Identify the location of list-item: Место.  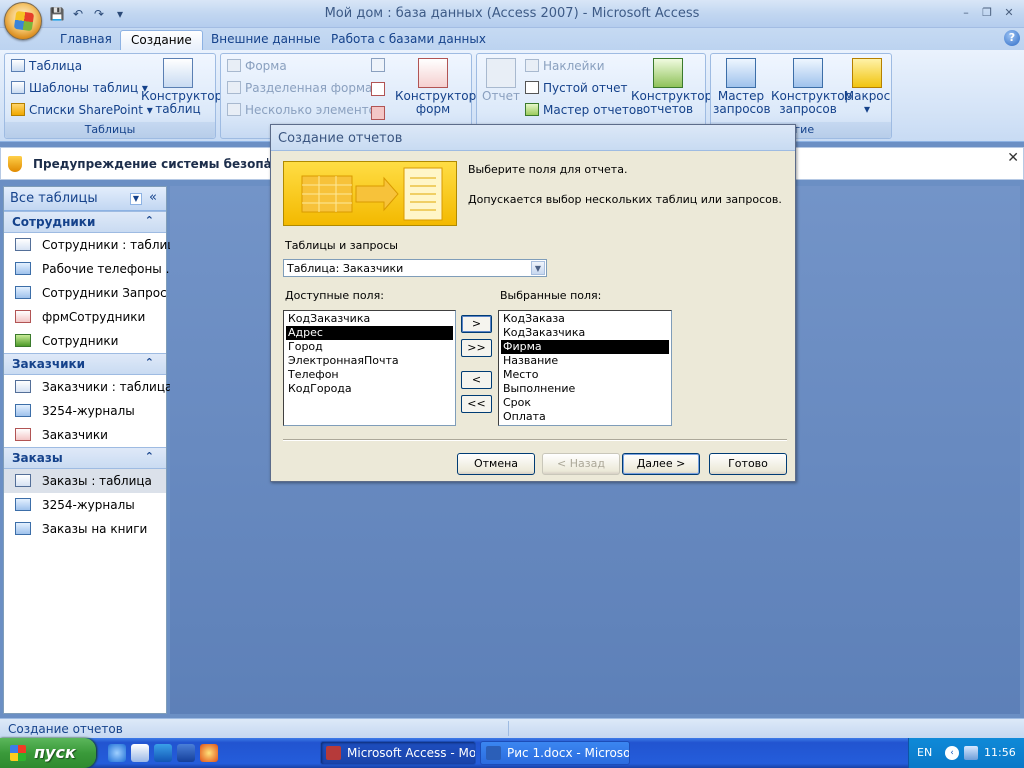
(585, 375).